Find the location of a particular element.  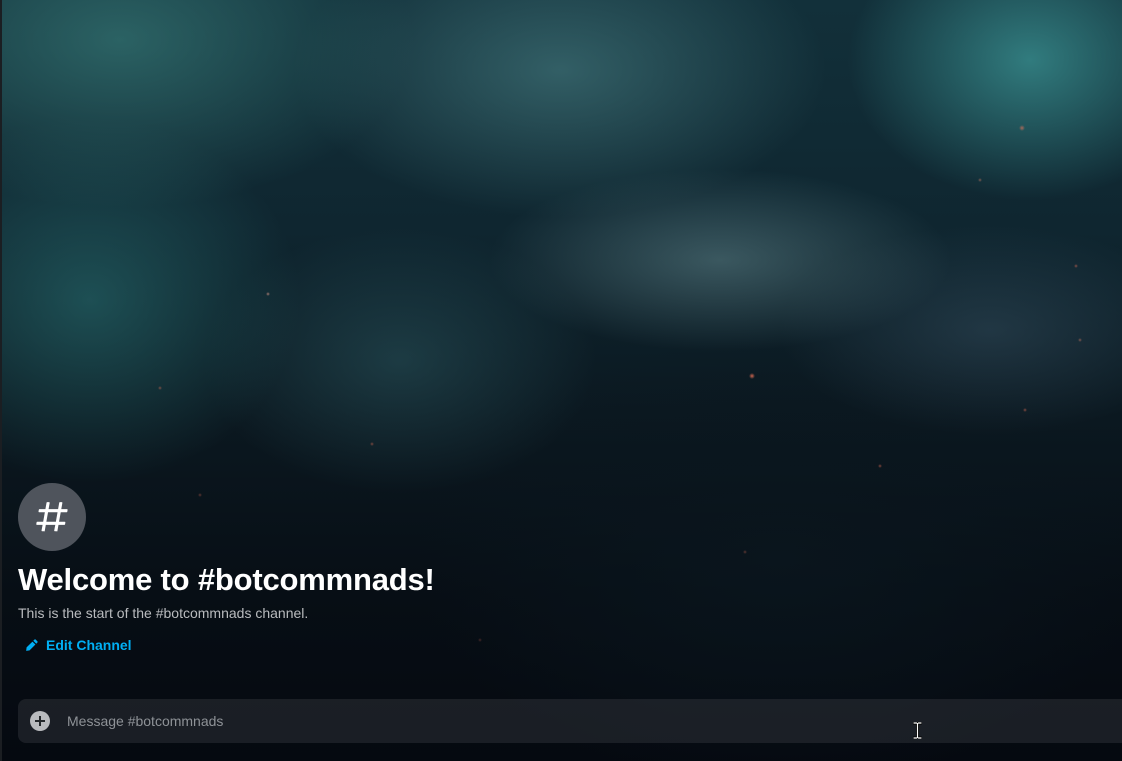

hashtag-icon is located at coordinates (52, 517).